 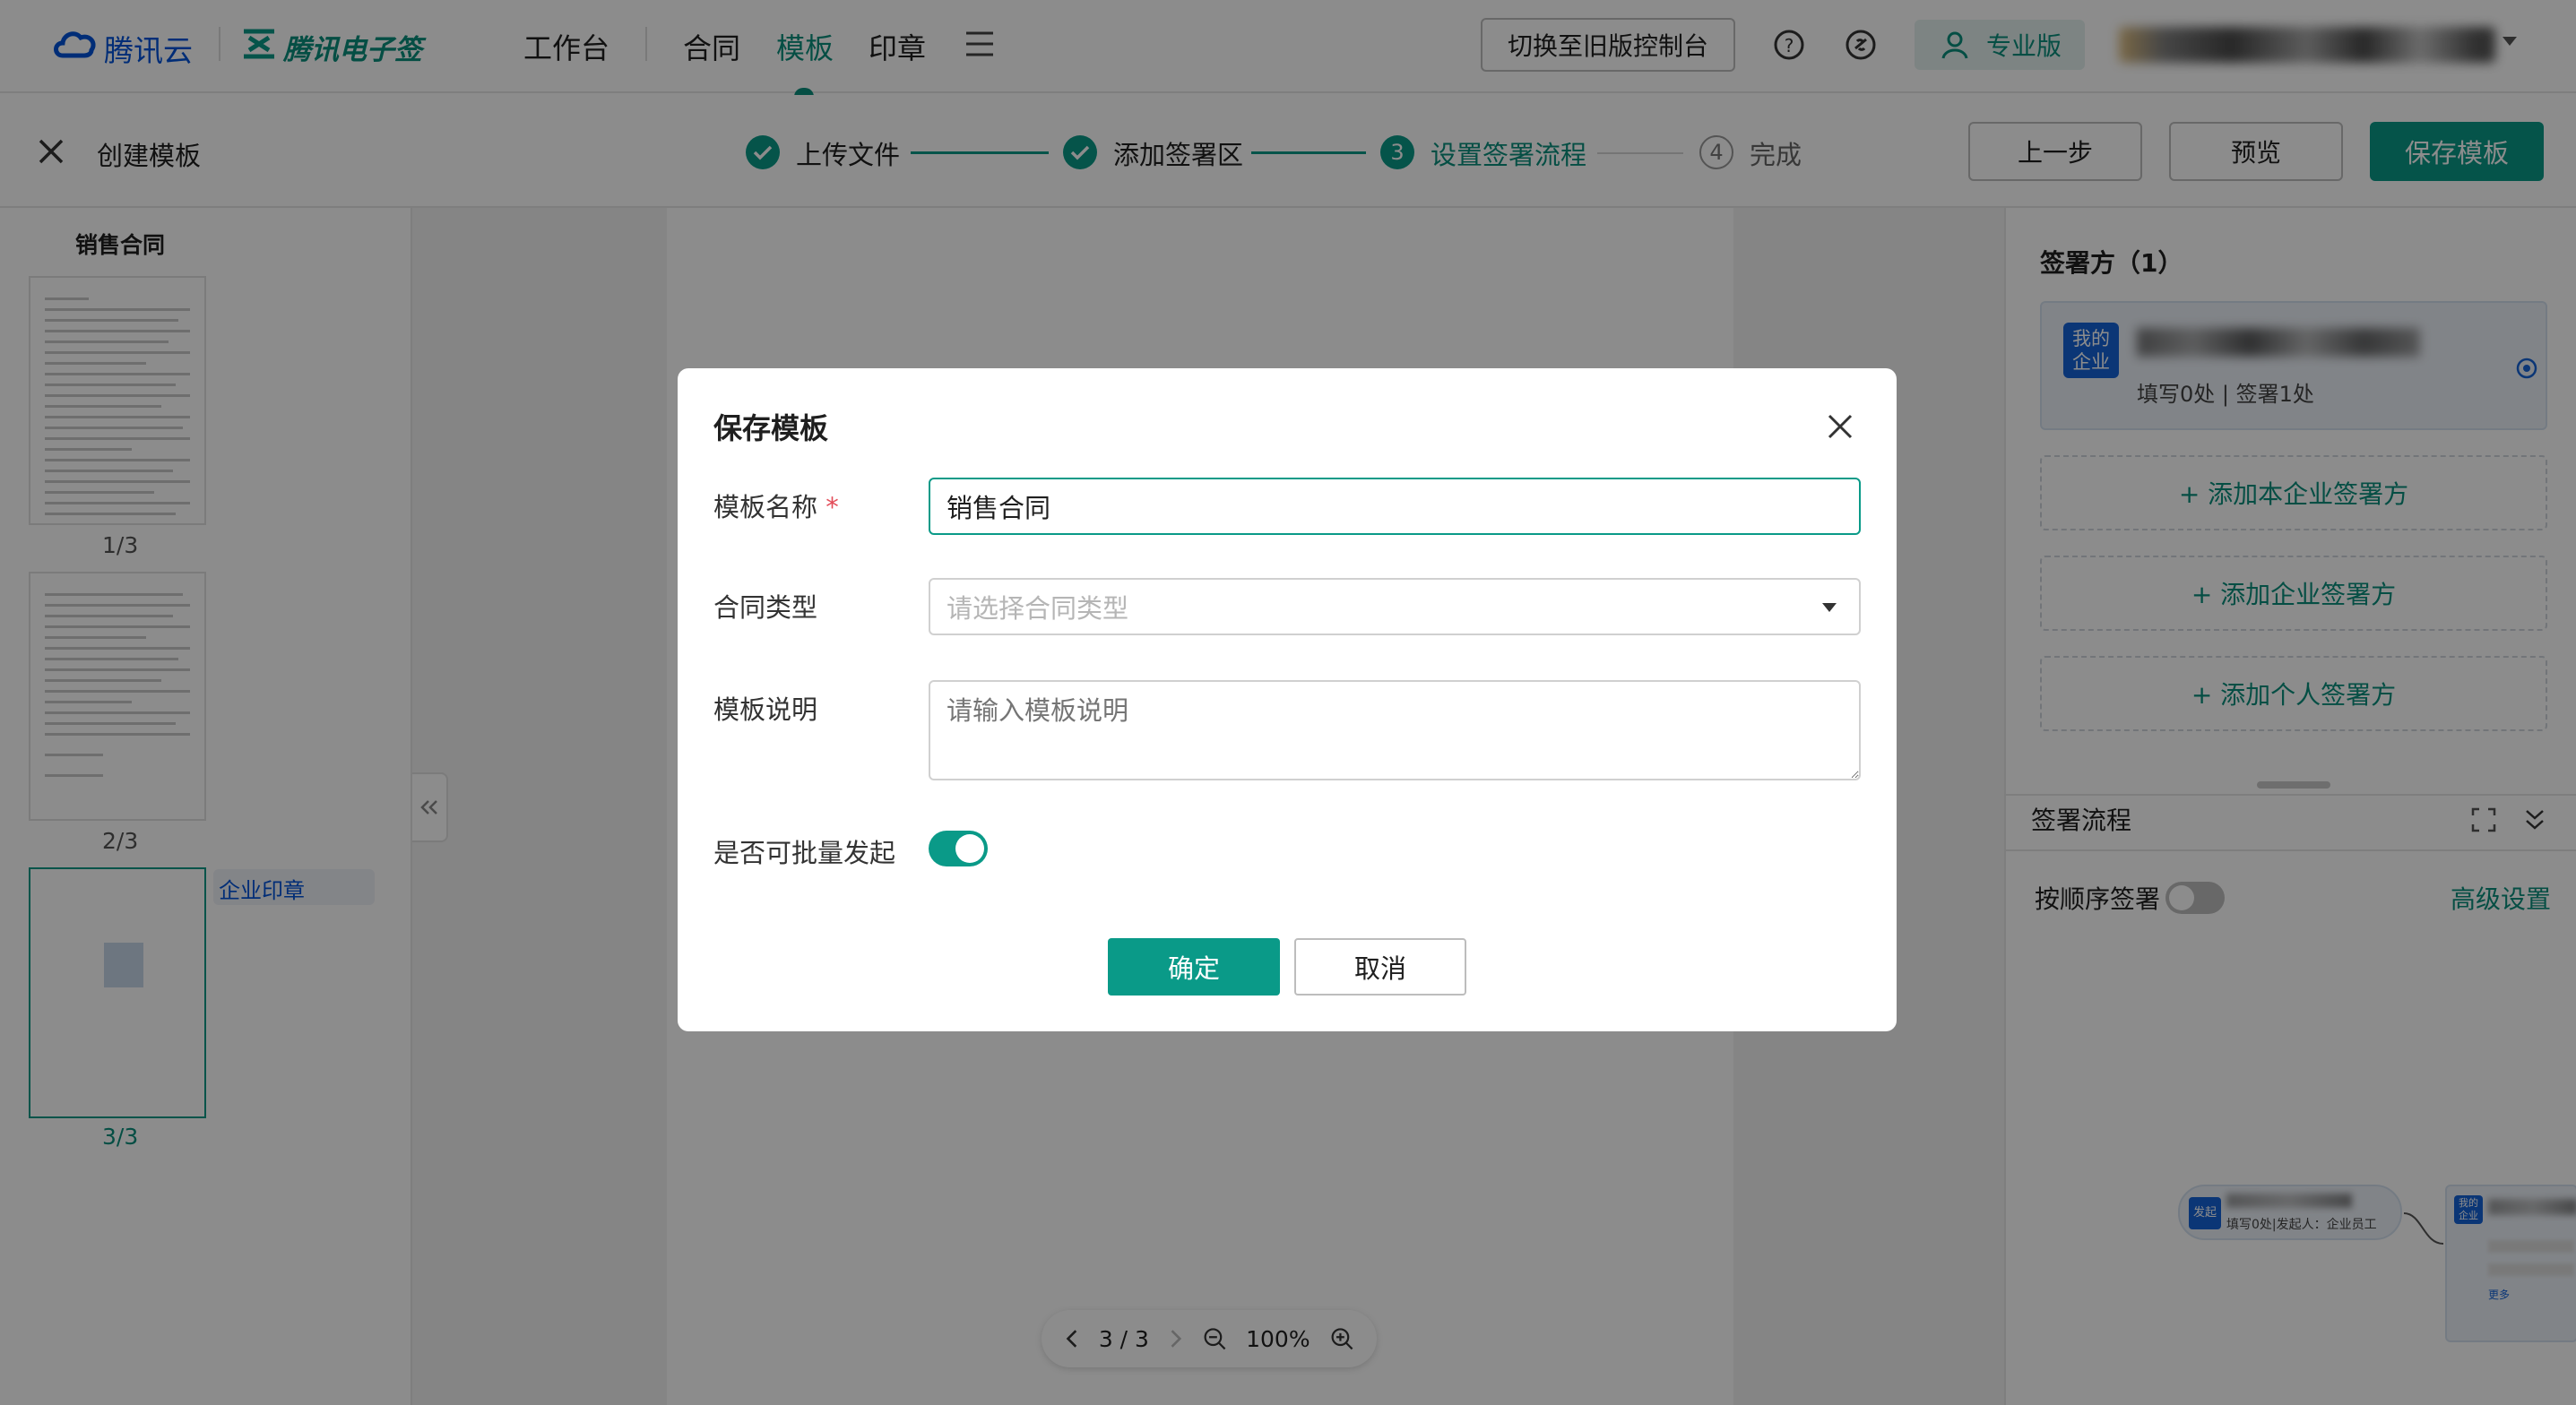 What do you see at coordinates (1840, 426) in the screenshot?
I see `close-icon` at bounding box center [1840, 426].